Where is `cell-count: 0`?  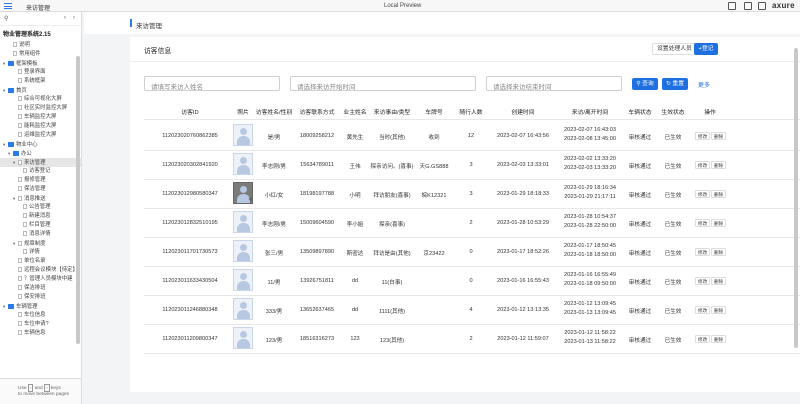 cell-count: 0 is located at coordinates (471, 280).